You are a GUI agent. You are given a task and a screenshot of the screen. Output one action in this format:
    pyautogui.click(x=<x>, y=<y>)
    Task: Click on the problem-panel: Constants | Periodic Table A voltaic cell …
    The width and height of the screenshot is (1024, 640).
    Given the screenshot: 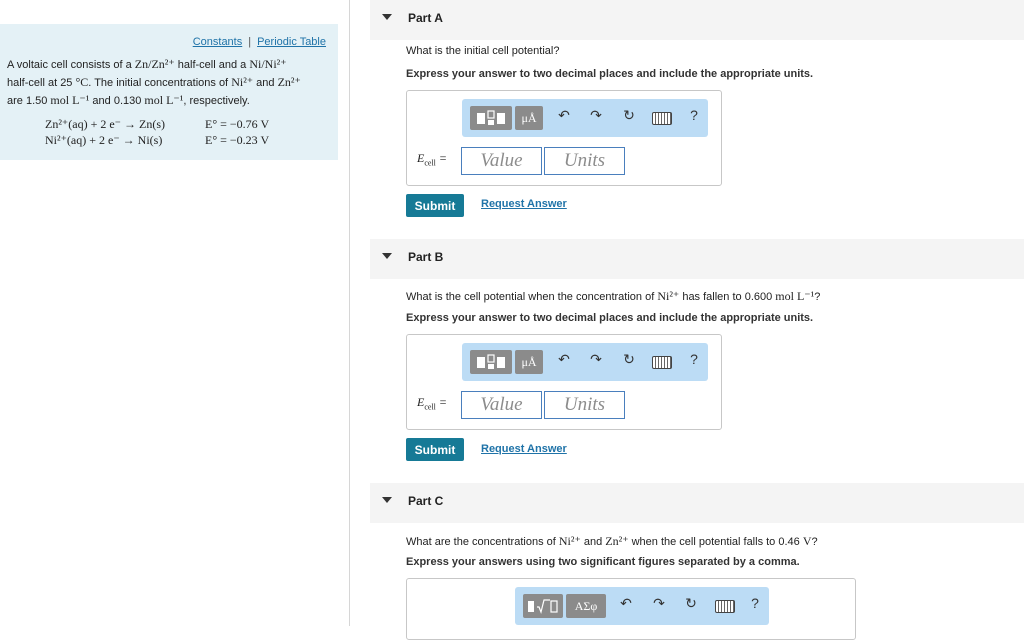 What is the action you would take?
    pyautogui.click(x=169, y=92)
    